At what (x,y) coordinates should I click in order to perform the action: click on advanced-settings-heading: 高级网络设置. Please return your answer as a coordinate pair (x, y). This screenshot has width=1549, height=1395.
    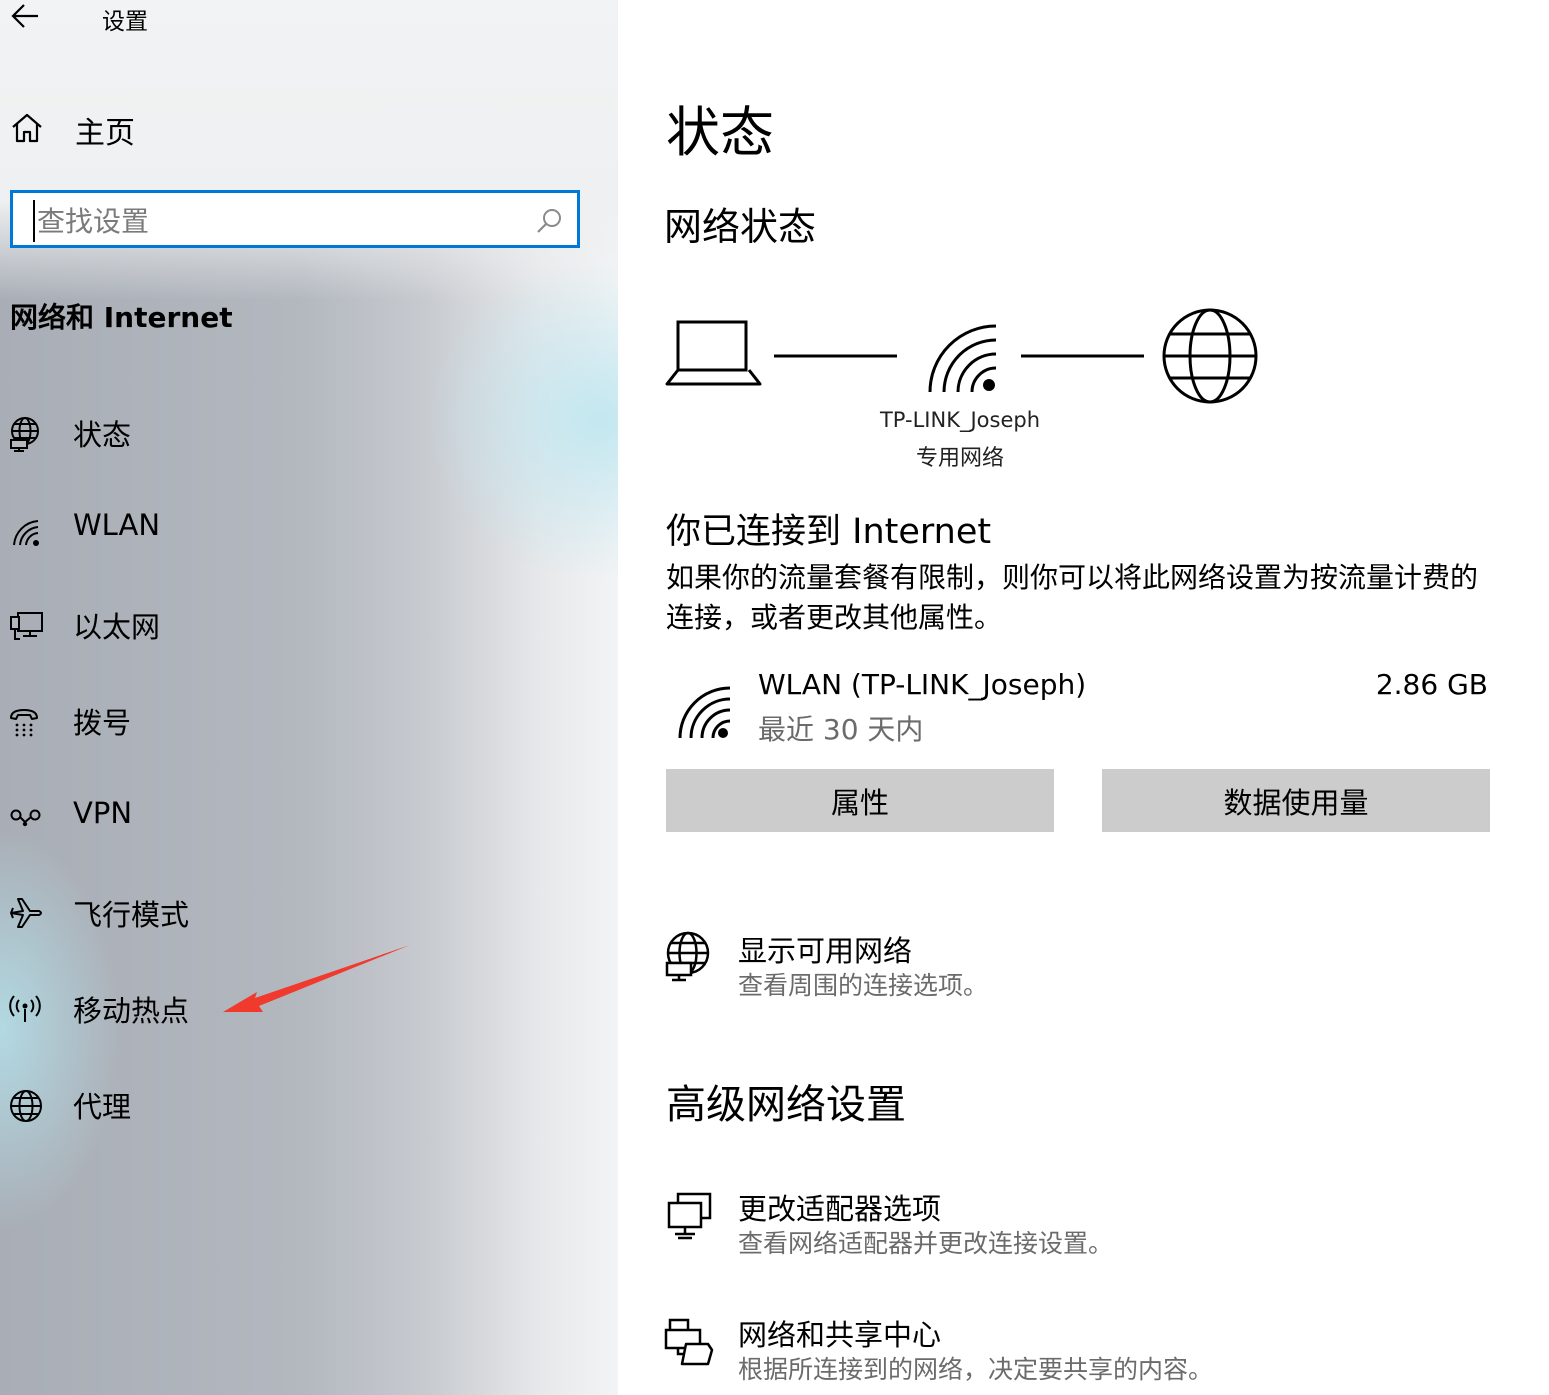
    Looking at the image, I should click on (786, 1105).